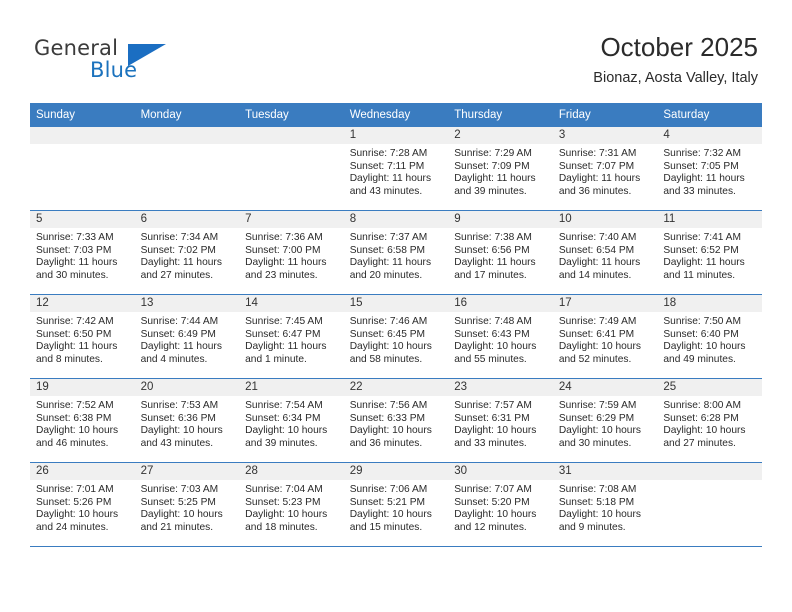  What do you see at coordinates (82, 115) in the screenshot?
I see `weekday-header-sunday: Sunday` at bounding box center [82, 115].